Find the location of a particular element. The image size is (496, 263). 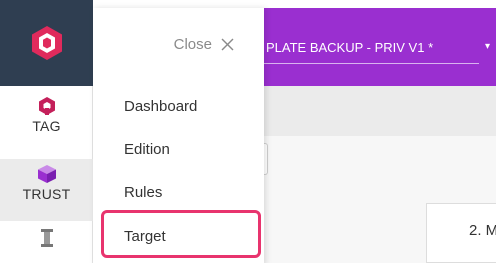

trust-cube-icon is located at coordinates (46, 174).